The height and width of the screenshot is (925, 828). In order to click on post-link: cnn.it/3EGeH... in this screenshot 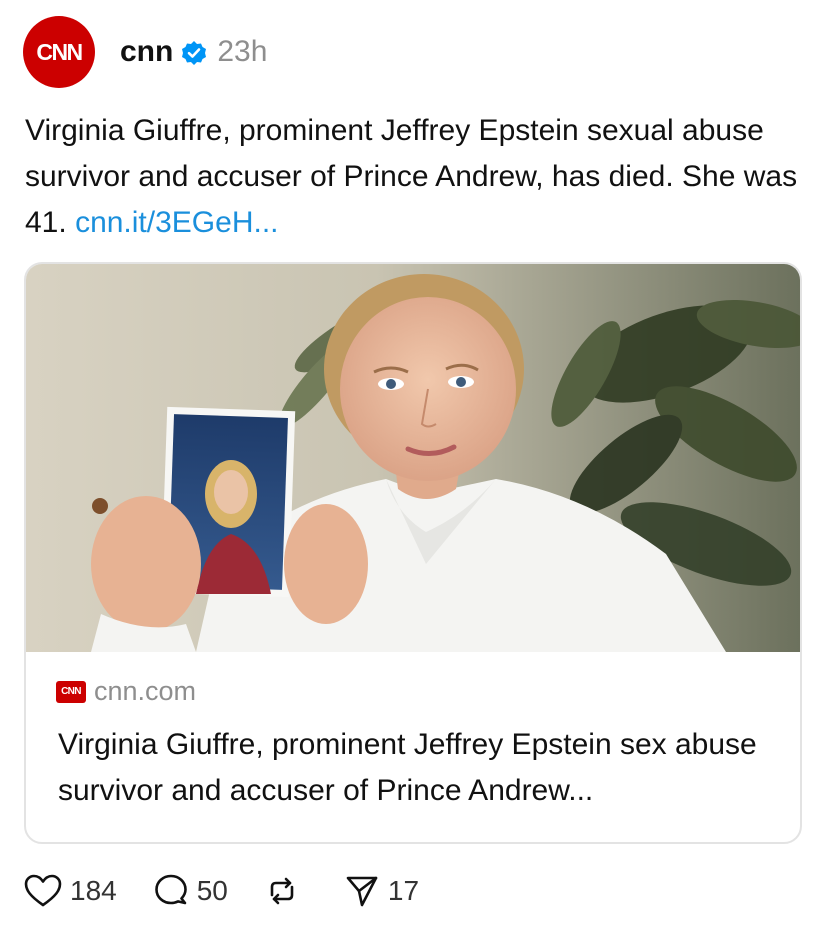, I will do `click(176, 222)`.